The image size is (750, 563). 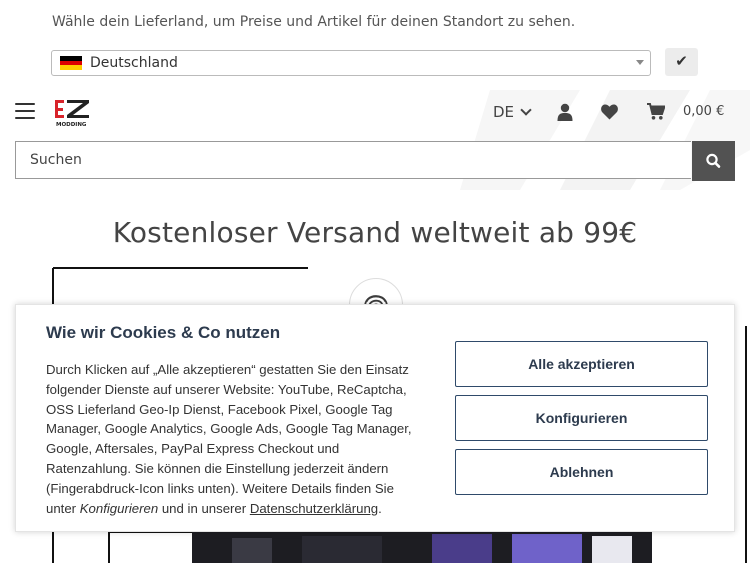 What do you see at coordinates (74, 113) in the screenshot?
I see `ez-modding-logo: MODDING` at bounding box center [74, 113].